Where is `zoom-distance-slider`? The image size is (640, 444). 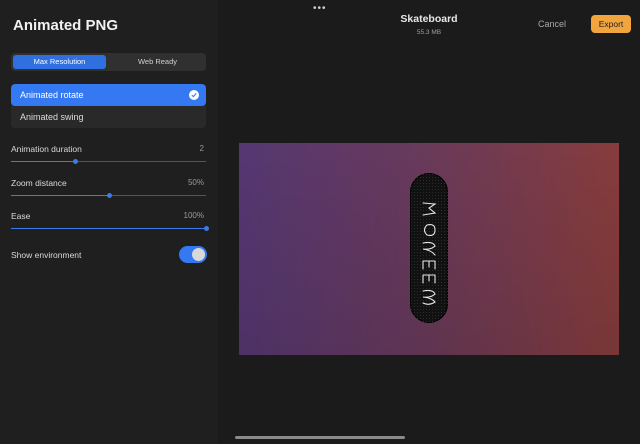
zoom-distance-slider is located at coordinates (108, 195).